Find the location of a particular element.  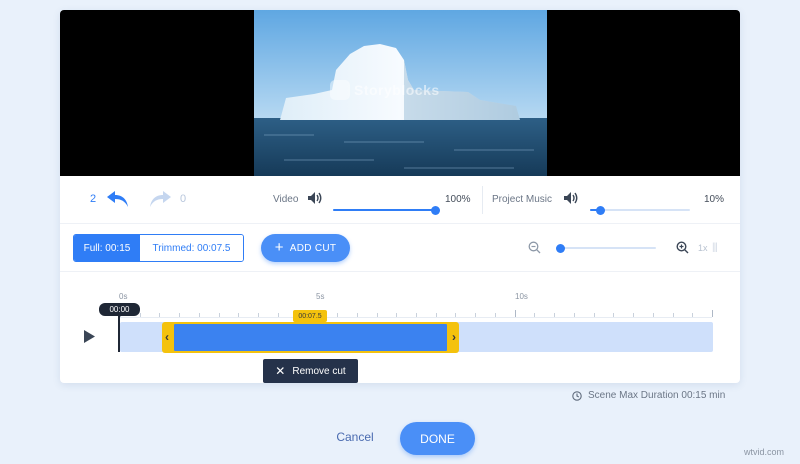

plus-icon: + is located at coordinates (279, 247).